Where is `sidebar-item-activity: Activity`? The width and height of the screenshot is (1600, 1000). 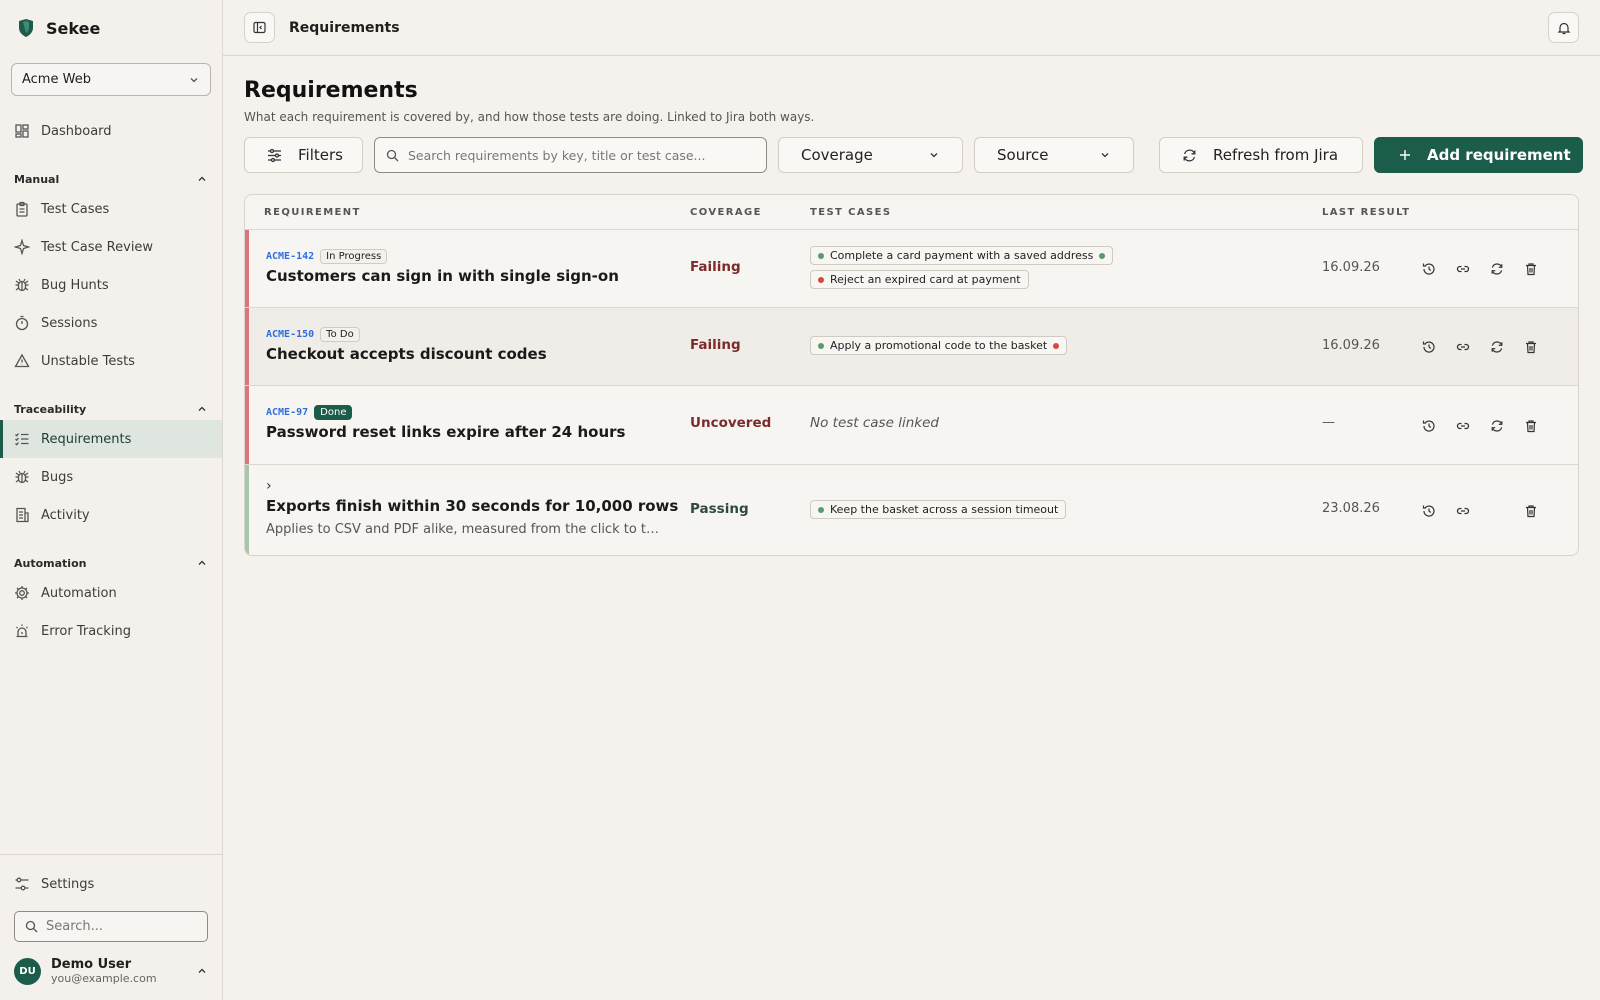 sidebar-item-activity: Activity is located at coordinates (111, 515).